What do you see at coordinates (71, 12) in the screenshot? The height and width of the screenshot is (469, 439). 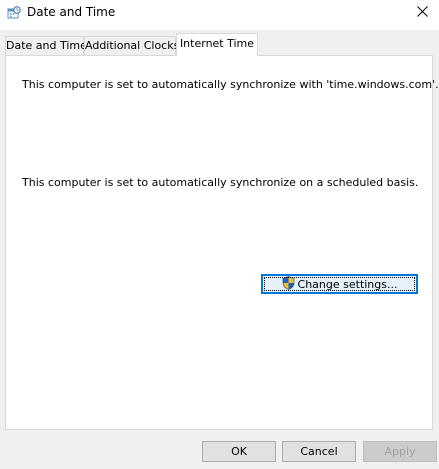 I see `window-title: Date and Time` at bounding box center [71, 12].